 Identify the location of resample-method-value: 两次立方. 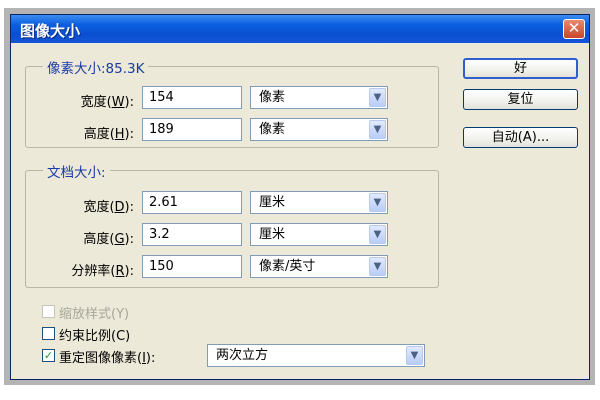
(242, 355).